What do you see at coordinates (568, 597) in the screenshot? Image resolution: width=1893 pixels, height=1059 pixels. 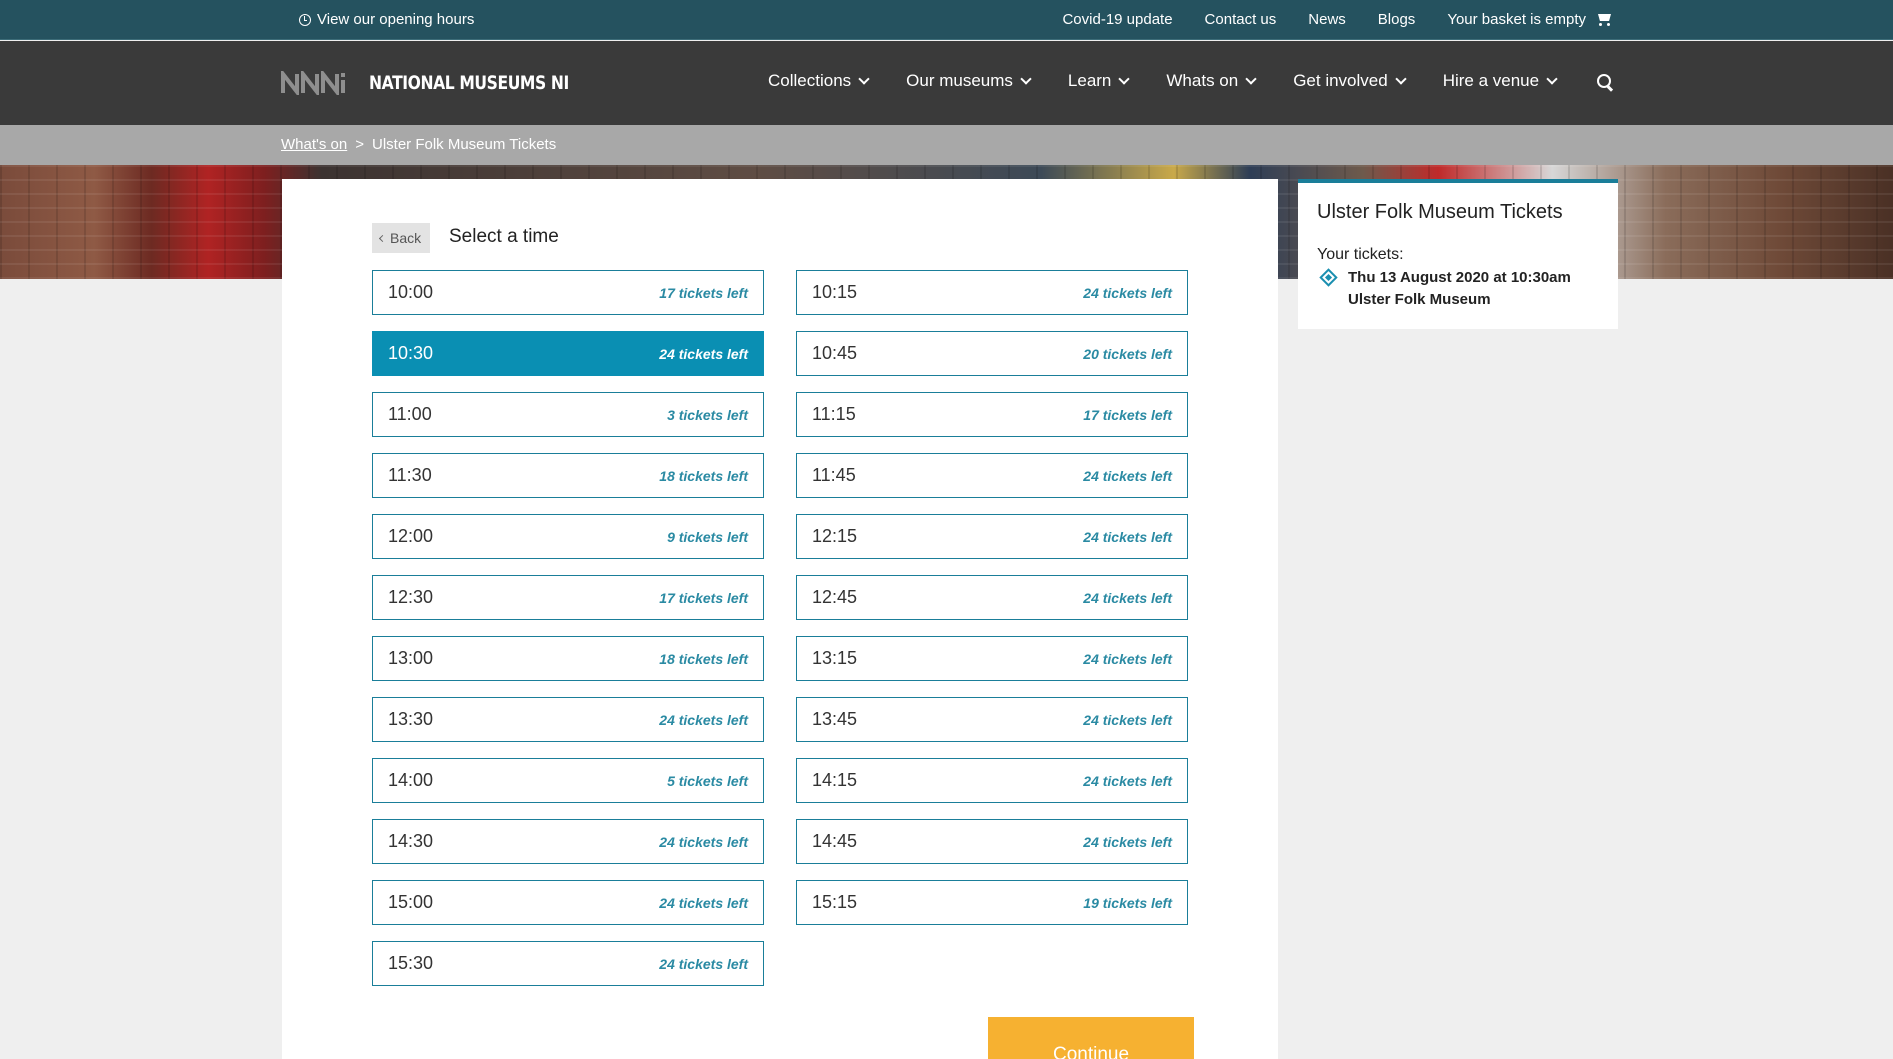 I see `time-slot-1230: 12:30 17 tickets left` at bounding box center [568, 597].